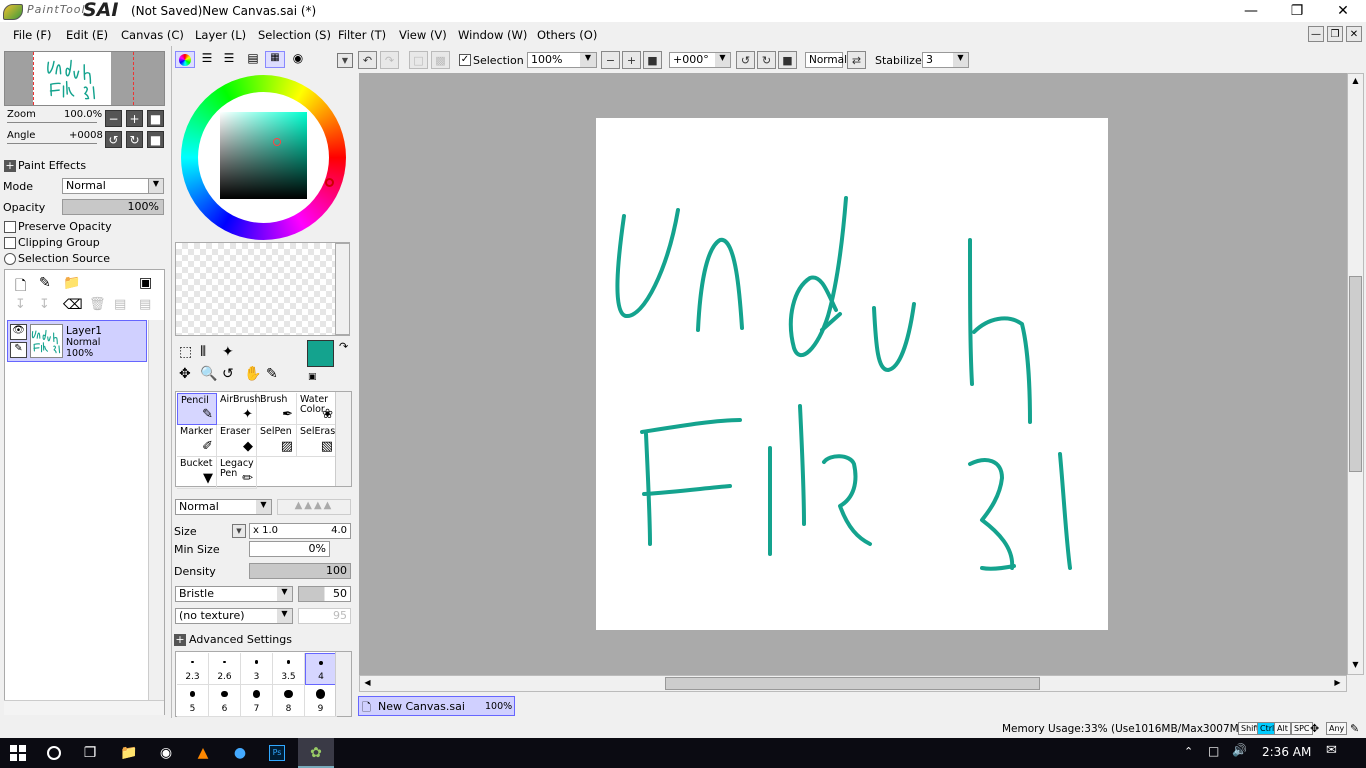  What do you see at coordinates (567, 35) in the screenshot?
I see `menu-others: Others (O)` at bounding box center [567, 35].